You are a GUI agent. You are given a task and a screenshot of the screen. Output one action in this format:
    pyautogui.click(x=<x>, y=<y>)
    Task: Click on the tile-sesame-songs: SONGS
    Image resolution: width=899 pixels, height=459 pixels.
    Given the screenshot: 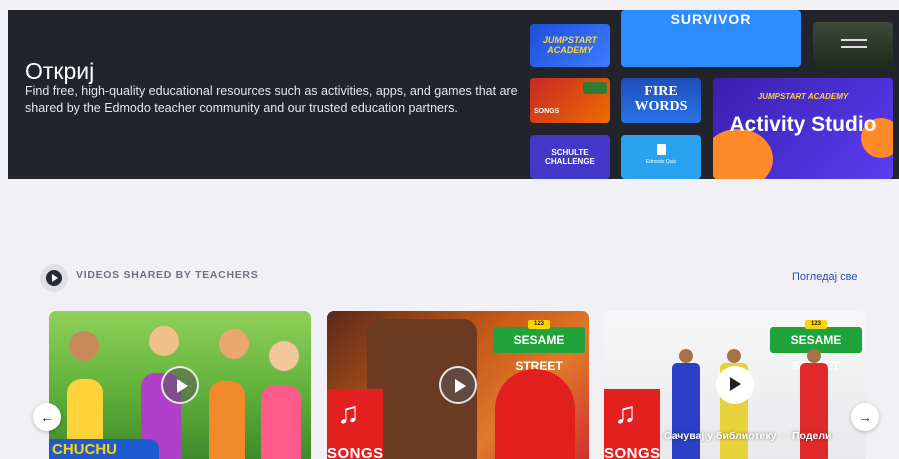 What is the action you would take?
    pyautogui.click(x=570, y=100)
    